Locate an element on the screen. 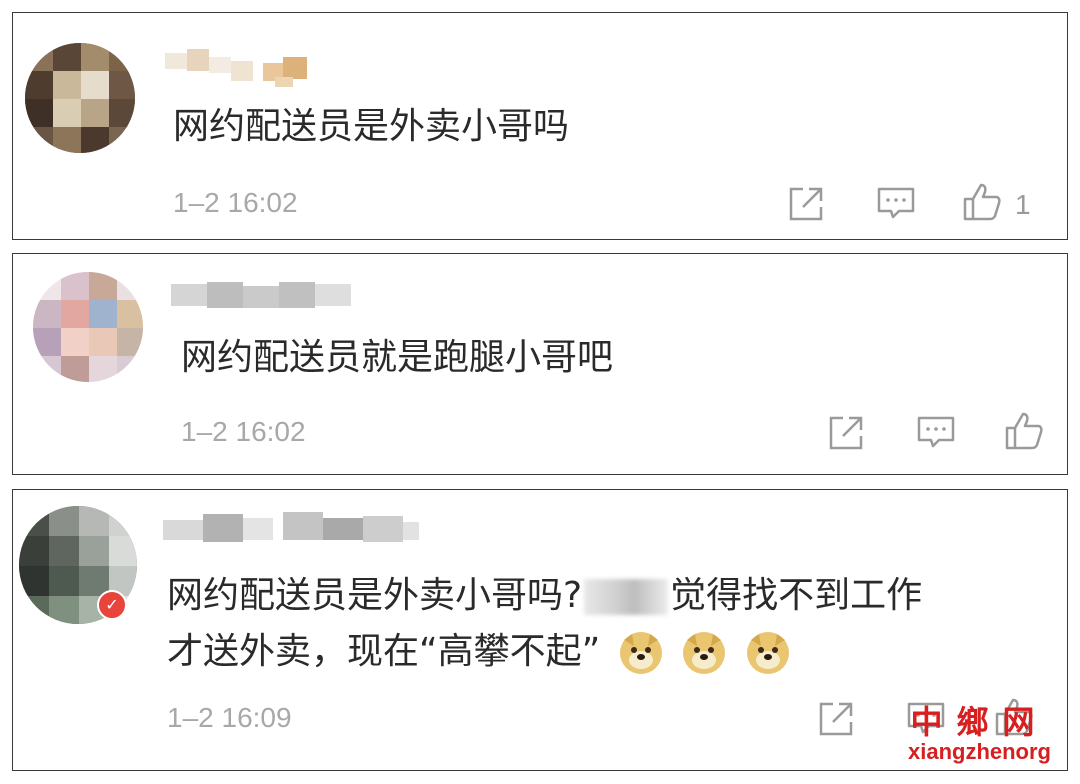 This screenshot has width=1080, height=784. comment-text: 网约配送员就是跑腿小哥吧 is located at coordinates (397, 357).